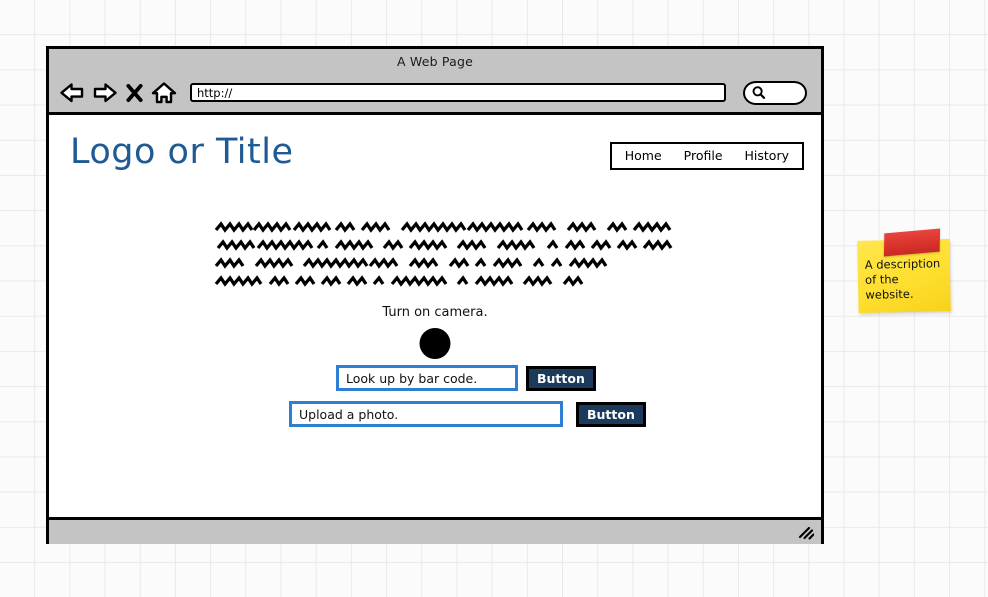 This screenshot has height=597, width=988. What do you see at coordinates (72, 93) in the screenshot?
I see `back-arrow-icon` at bounding box center [72, 93].